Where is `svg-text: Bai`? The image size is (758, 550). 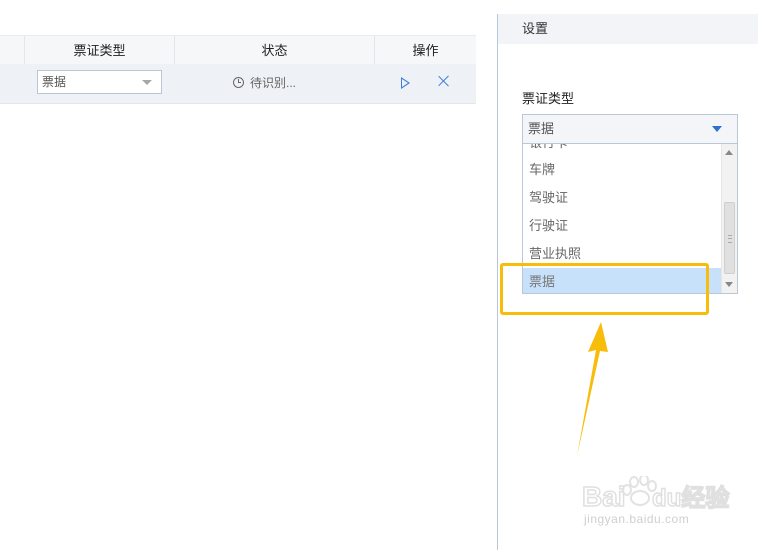
svg-text: Bai is located at coordinates (604, 496).